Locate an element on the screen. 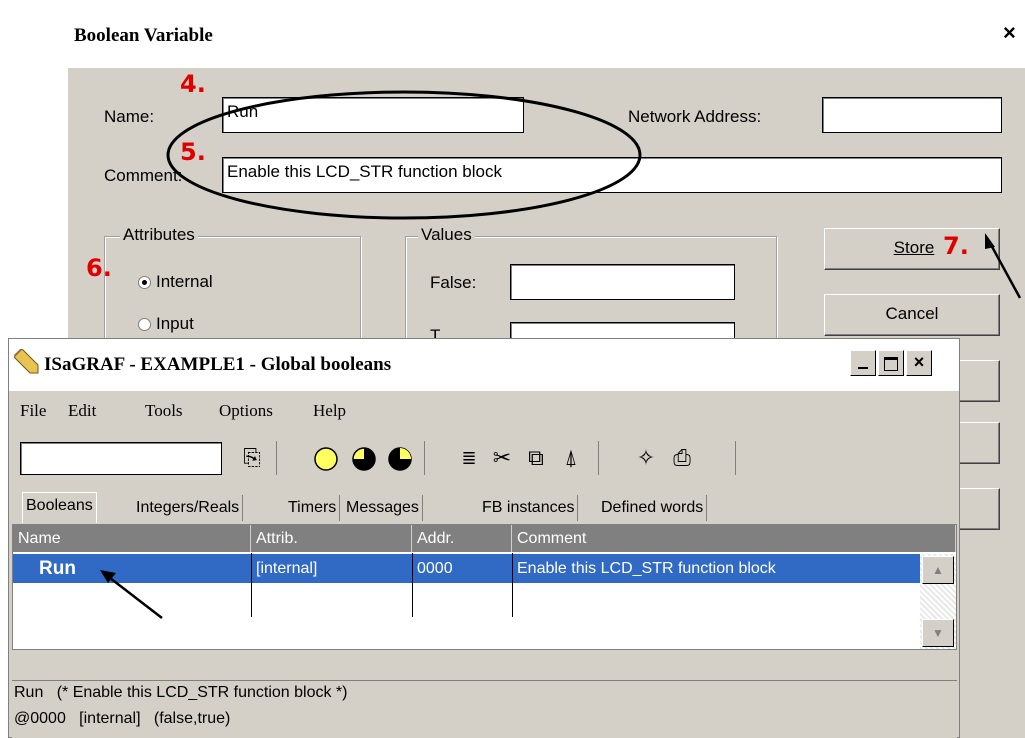 This screenshot has height=738, width=1025. status-line-2: @0000 [internal] (false,true) is located at coordinates (122, 718).